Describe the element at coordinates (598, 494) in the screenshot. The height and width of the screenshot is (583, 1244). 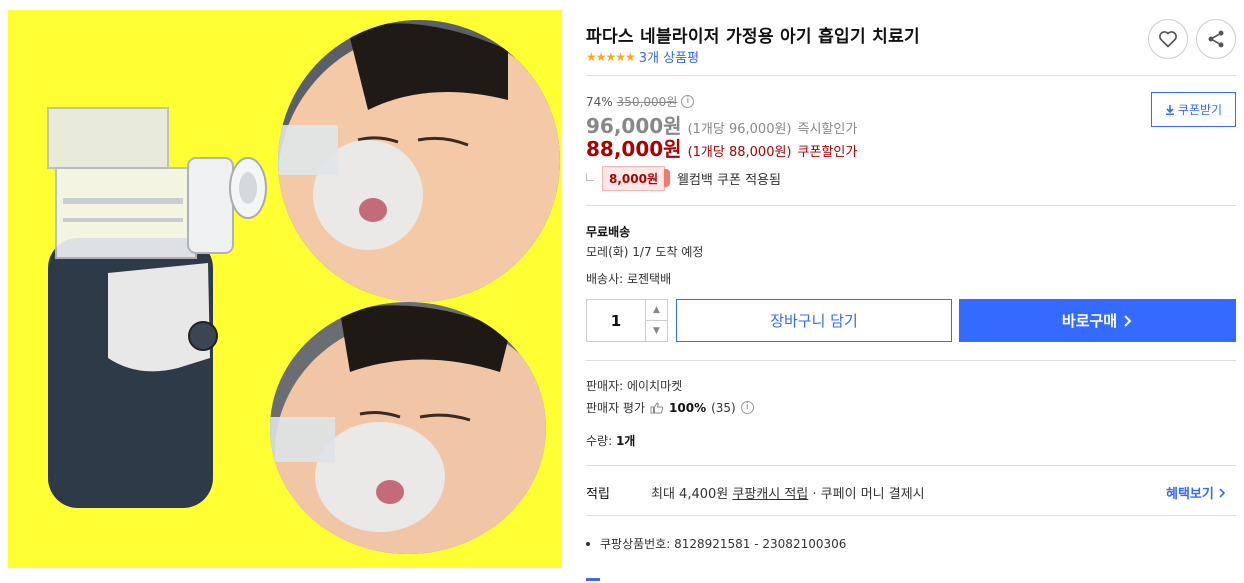
I see `points-label: 적립` at that location.